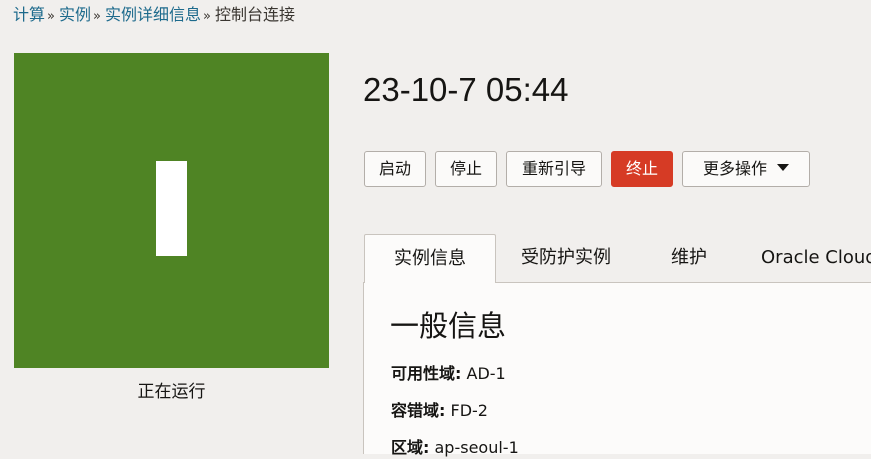  Describe the element at coordinates (418, 410) in the screenshot. I see `field-label: 容错域:` at that location.